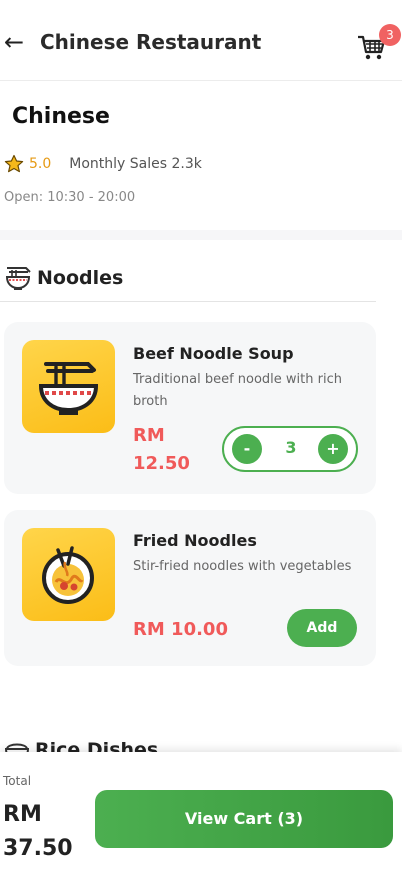  I want to click on dish-name: Beef Noodle Soup, so click(213, 353).